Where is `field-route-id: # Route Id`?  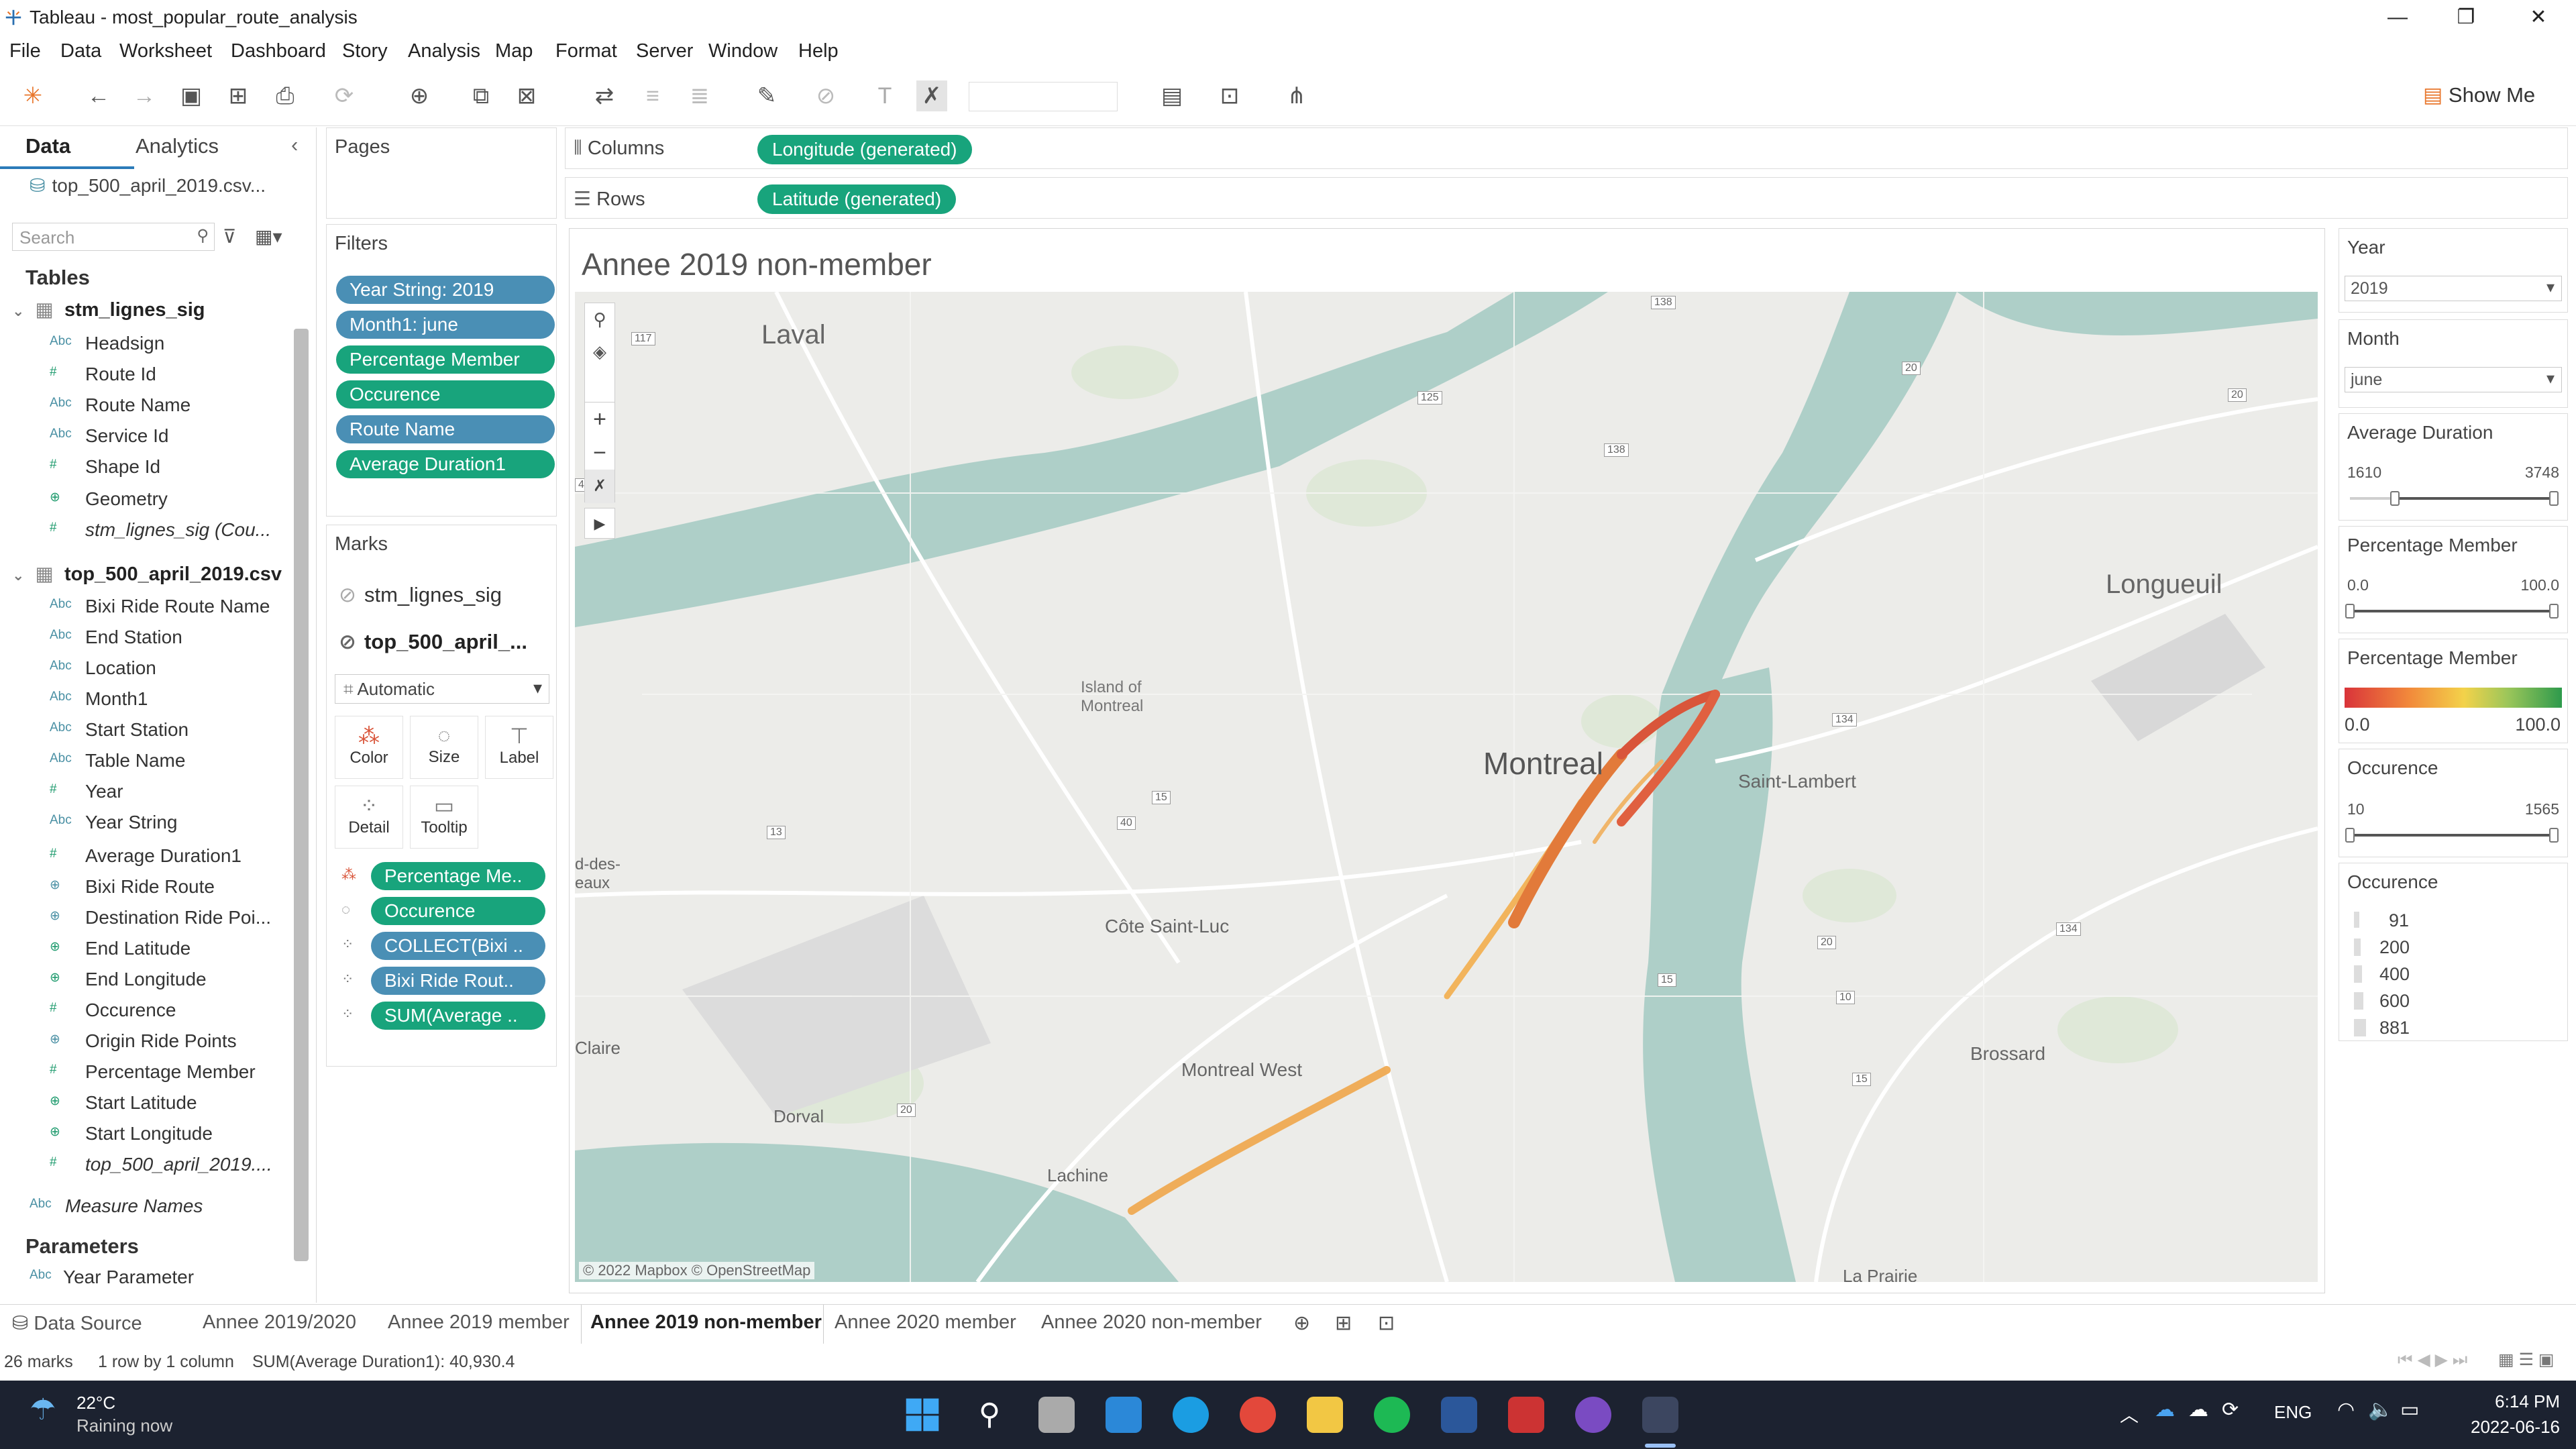
field-route-id: # Route Id is located at coordinates (147, 375).